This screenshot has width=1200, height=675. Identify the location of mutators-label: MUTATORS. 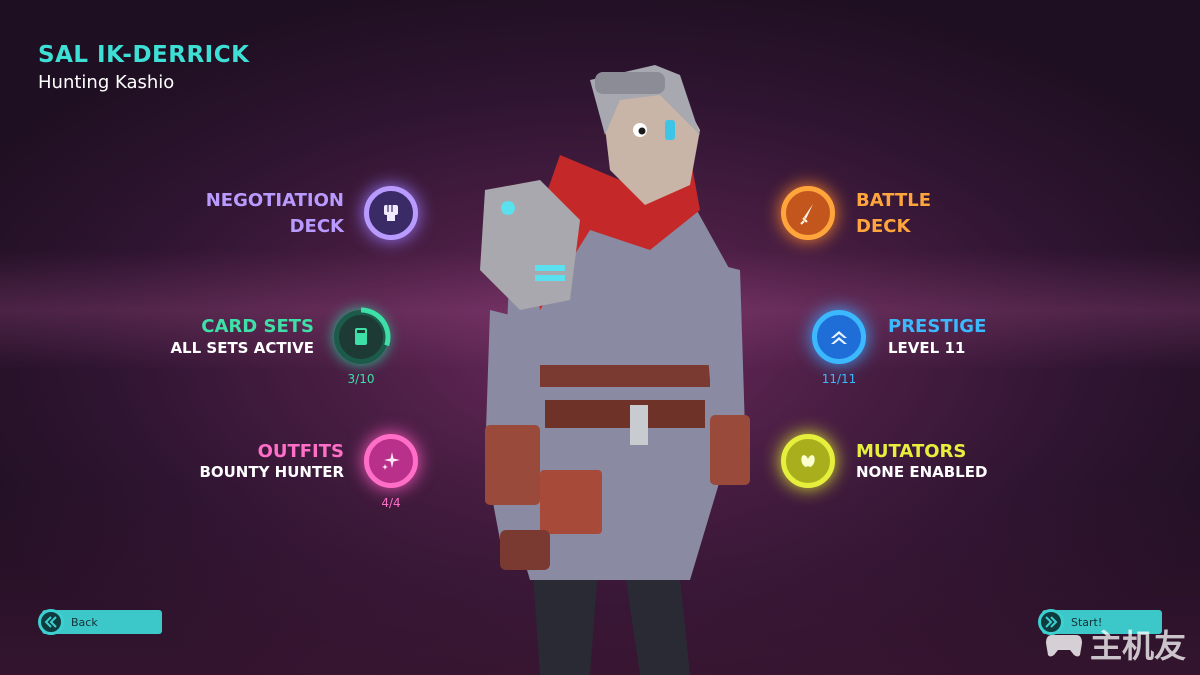
(911, 451).